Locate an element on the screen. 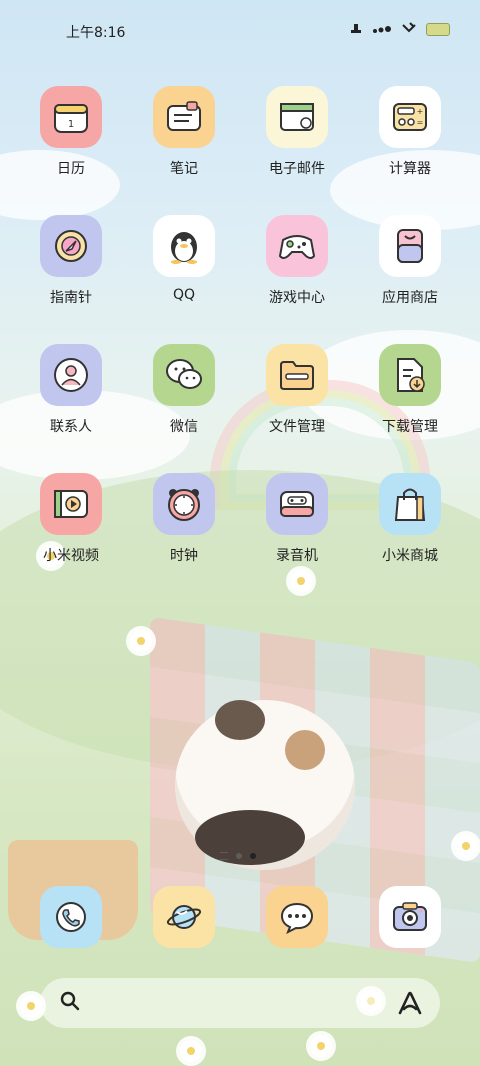 The image size is (480, 1066). recorder-icon is located at coordinates (297, 504).